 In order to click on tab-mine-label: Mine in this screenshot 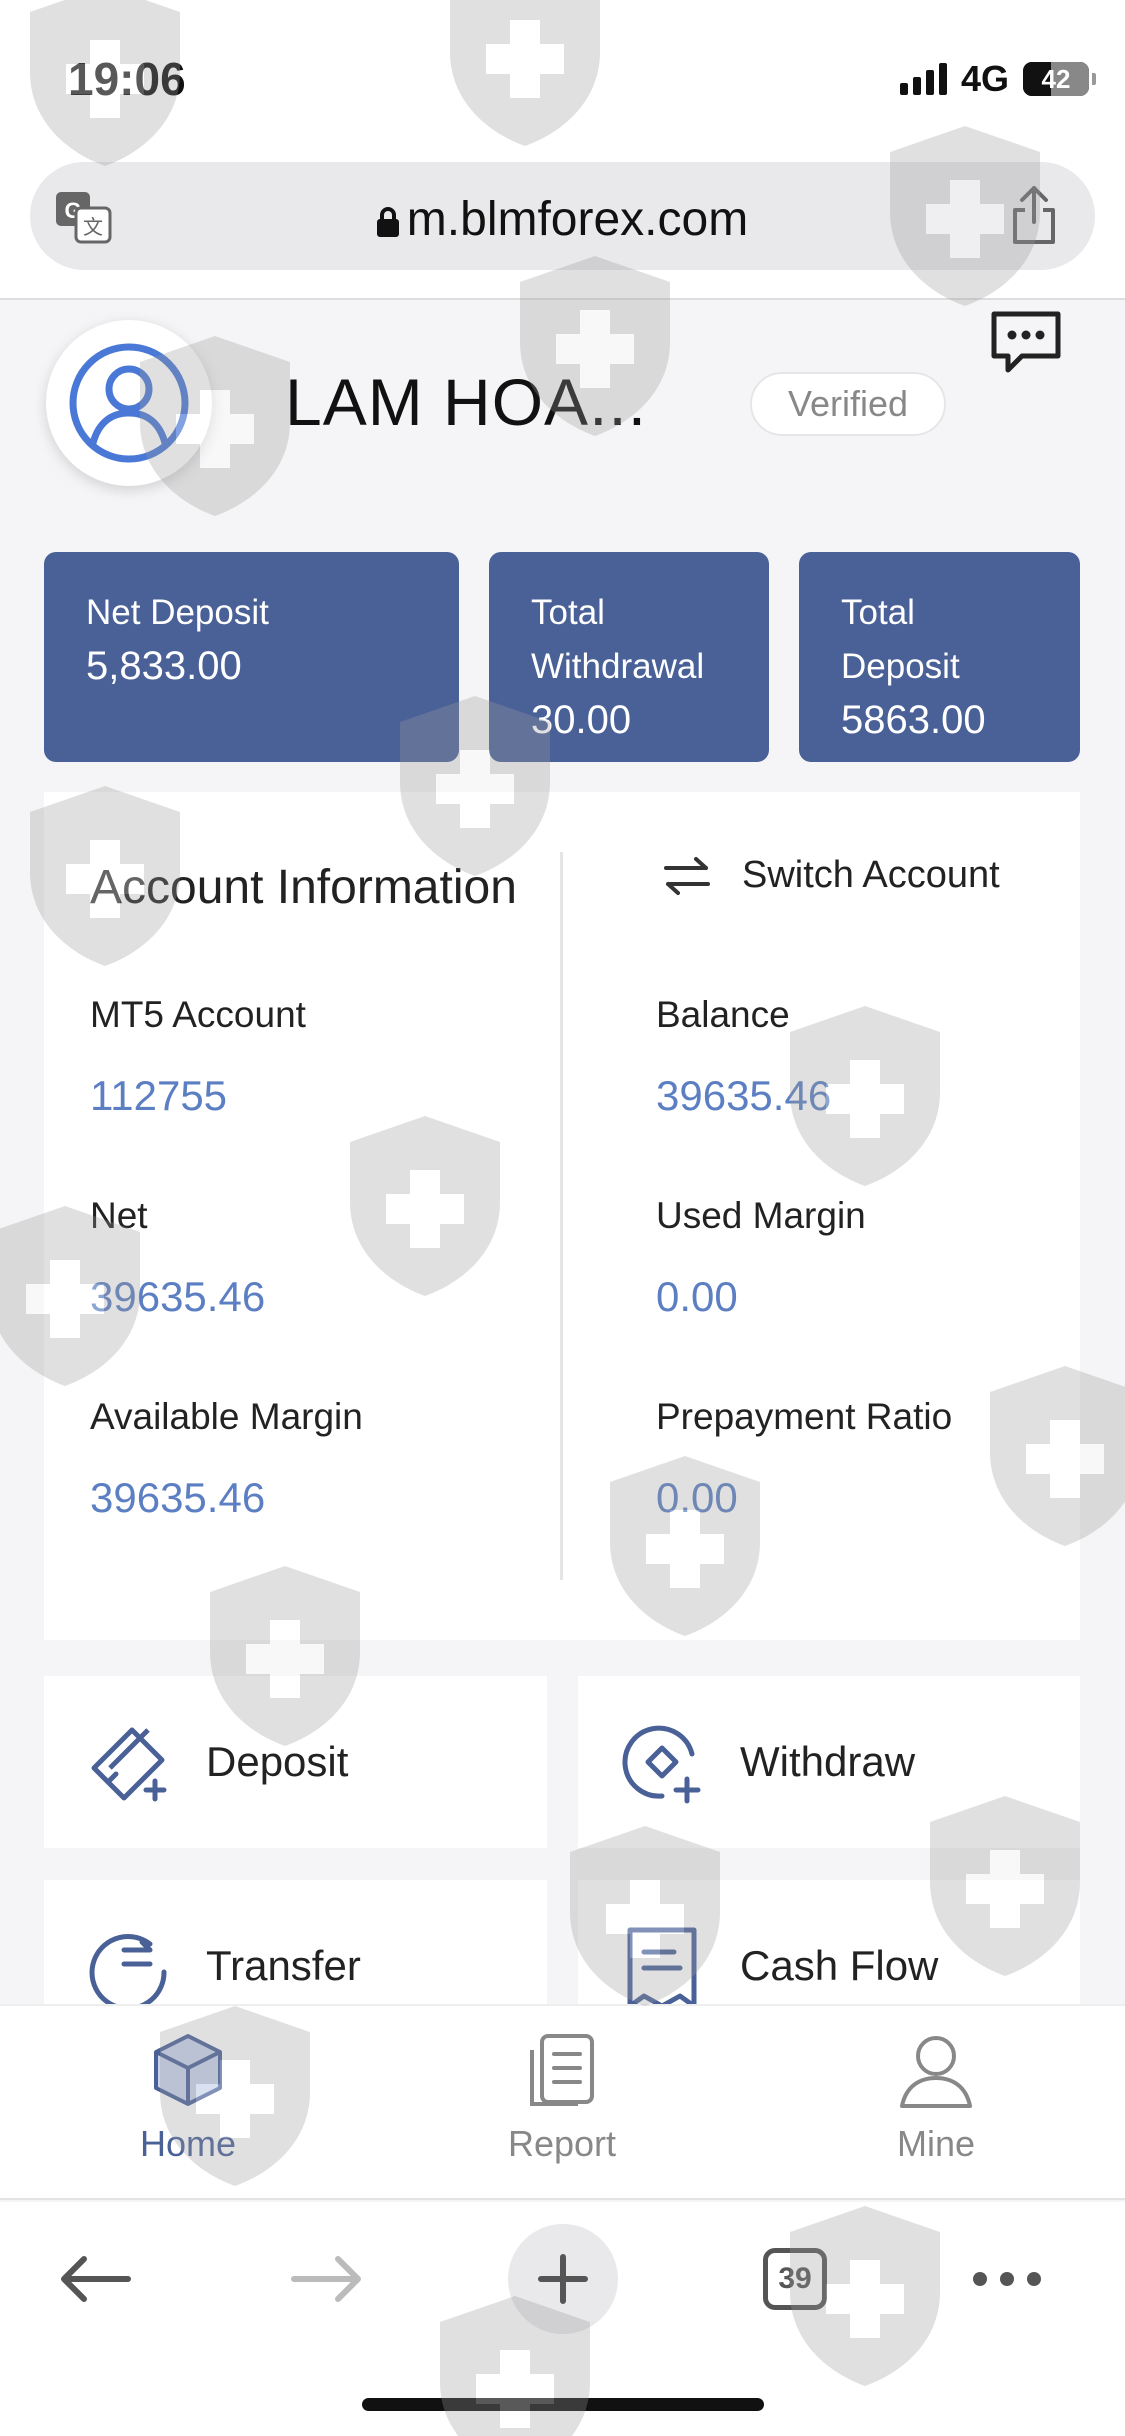, I will do `click(936, 2143)`.